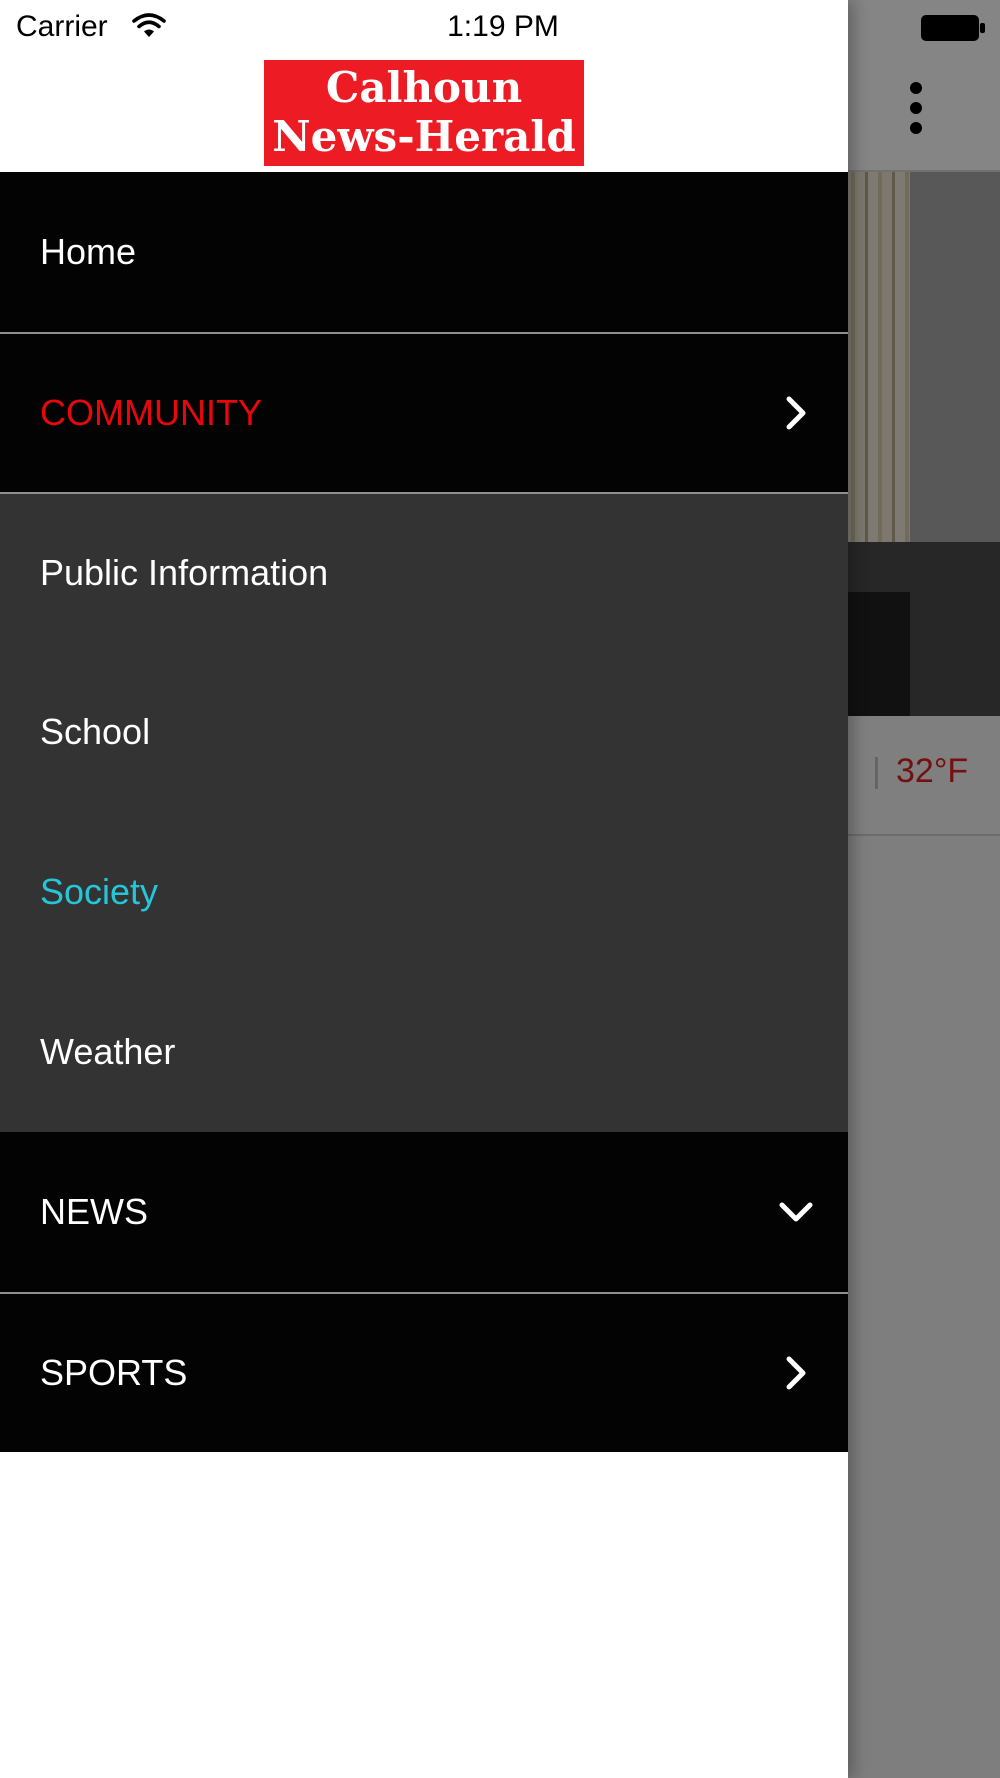 The height and width of the screenshot is (1778, 1000). I want to click on submenu-item-school: School, so click(424, 732).